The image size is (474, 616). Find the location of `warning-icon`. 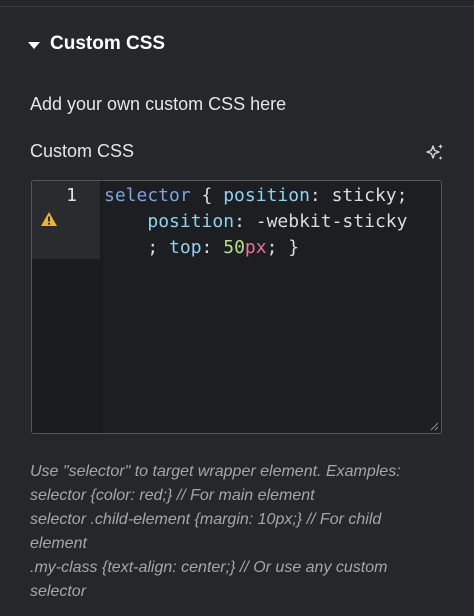

warning-icon is located at coordinates (49, 219).